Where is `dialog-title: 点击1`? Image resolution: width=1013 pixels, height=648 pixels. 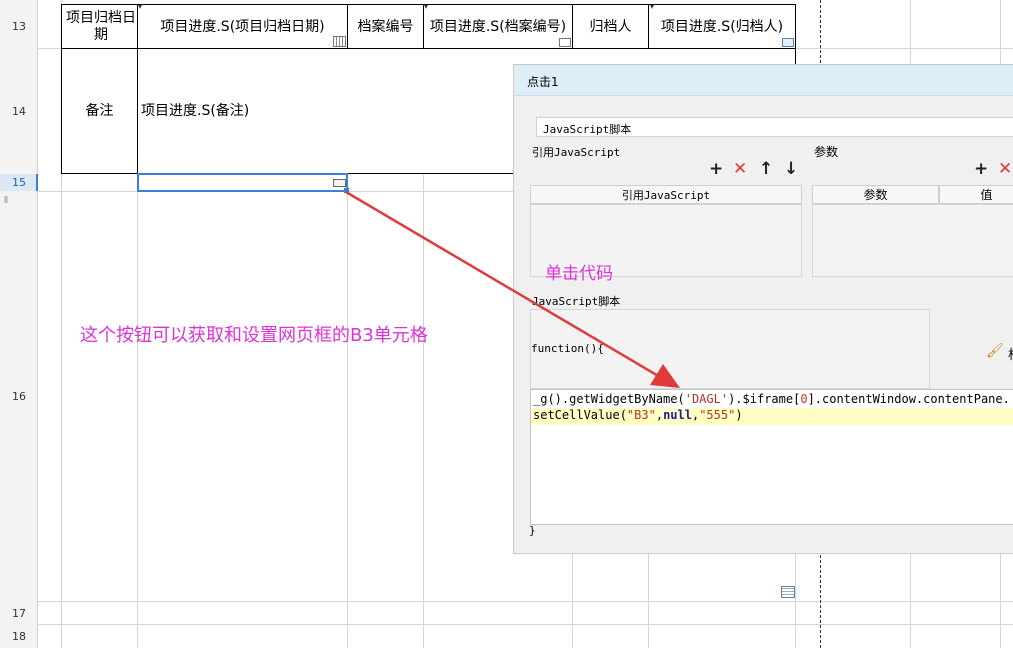
dialog-title: 点击1 is located at coordinates (543, 82).